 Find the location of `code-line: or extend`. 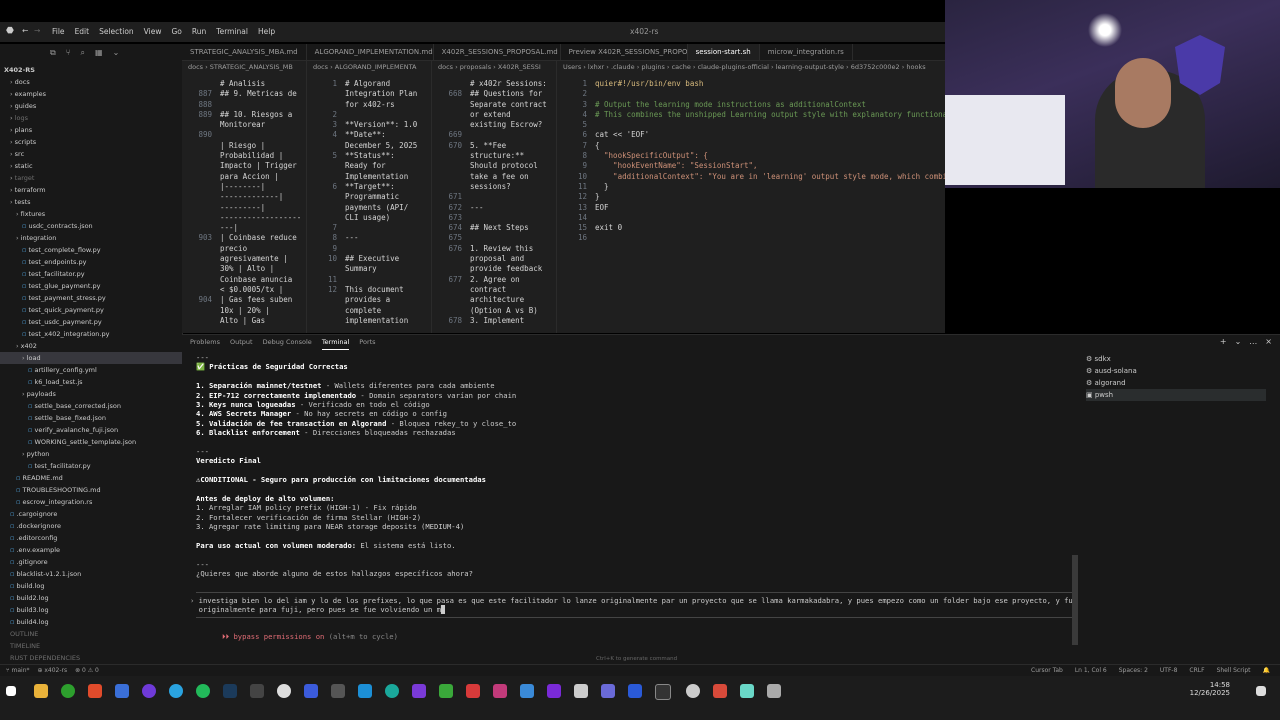

code-line: or extend is located at coordinates (494, 115).